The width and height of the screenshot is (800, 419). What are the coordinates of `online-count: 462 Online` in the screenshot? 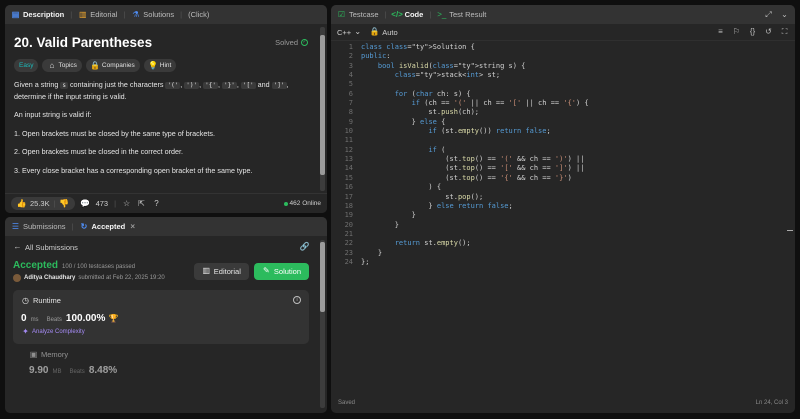 It's located at (305, 203).